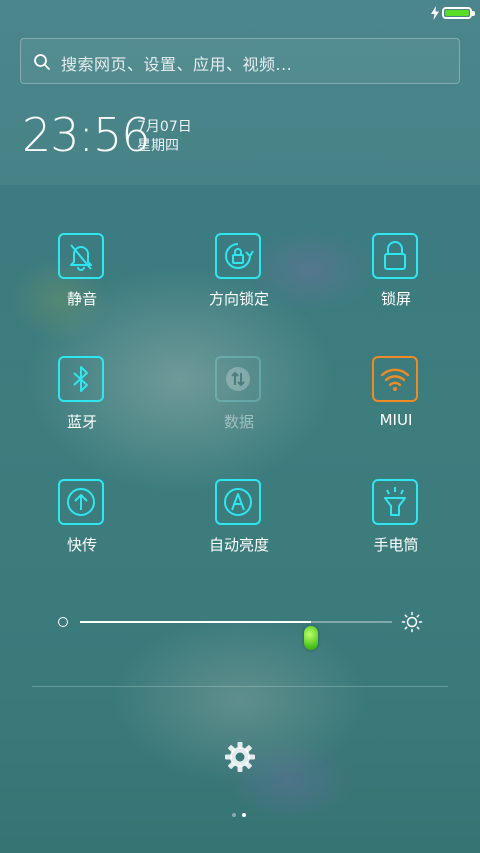  Describe the element at coordinates (240, 815) in the screenshot. I see `page-indicator` at that location.